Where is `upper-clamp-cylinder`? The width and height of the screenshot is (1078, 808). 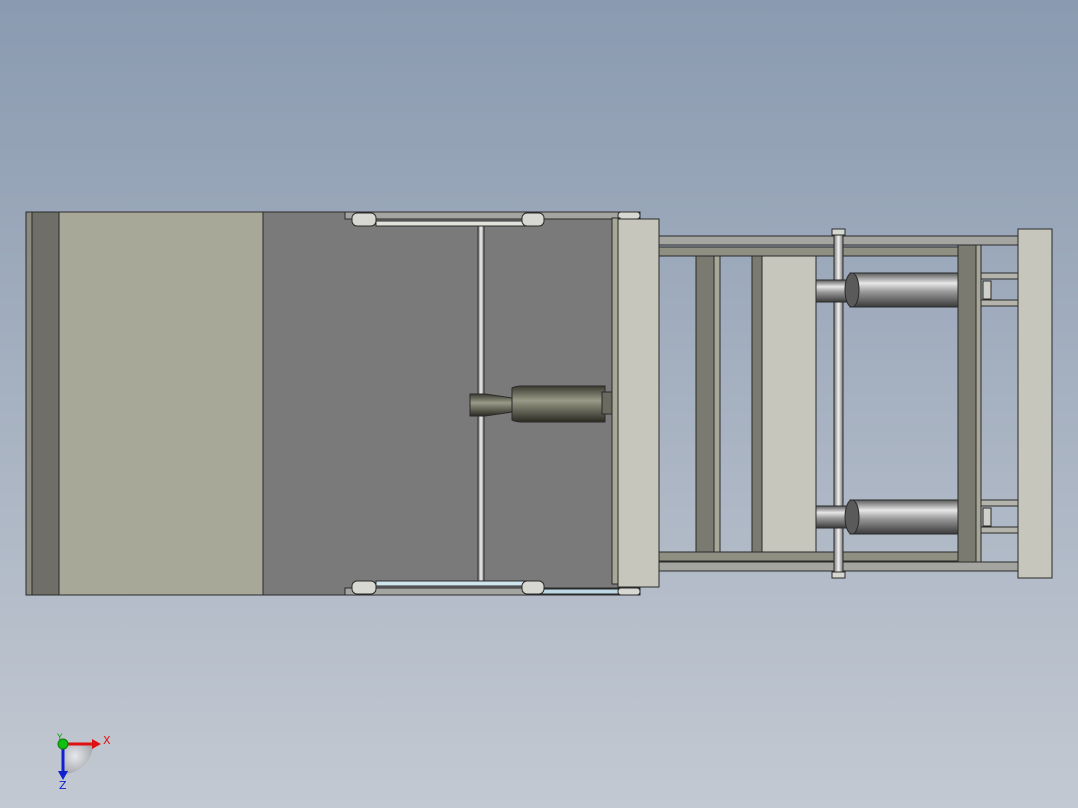 upper-clamp-cylinder is located at coordinates (904, 290).